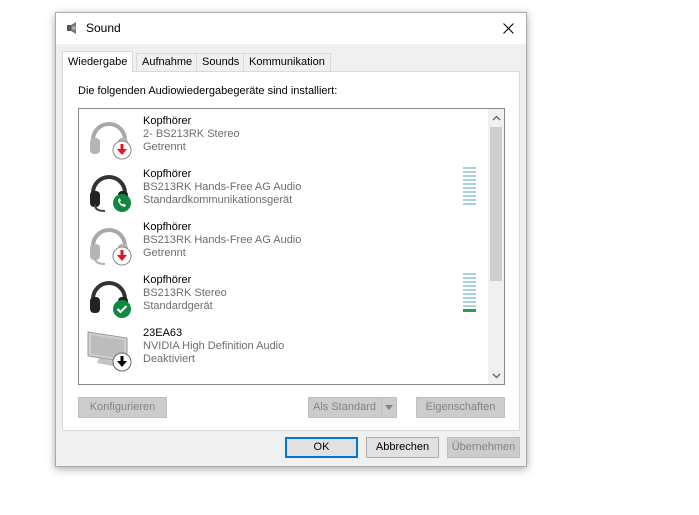 This screenshot has width=699, height=515. Describe the element at coordinates (163, 333) in the screenshot. I see `device-name: 23EA63` at that location.